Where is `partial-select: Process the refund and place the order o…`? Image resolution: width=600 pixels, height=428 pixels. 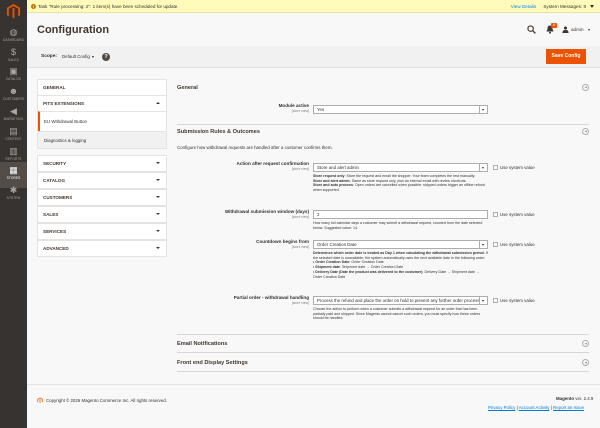
partial-select: Process the refund and place the order o… is located at coordinates (400, 300).